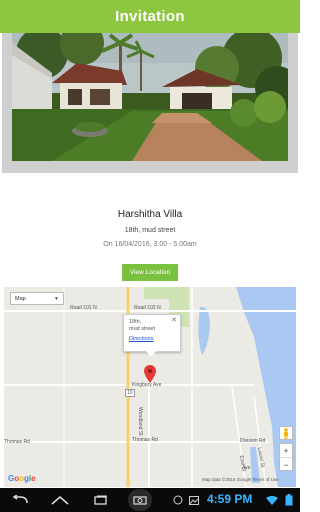 The image size is (320, 512). I want to click on map-info-window: 18th, mud street Directions ✕, so click(152, 333).